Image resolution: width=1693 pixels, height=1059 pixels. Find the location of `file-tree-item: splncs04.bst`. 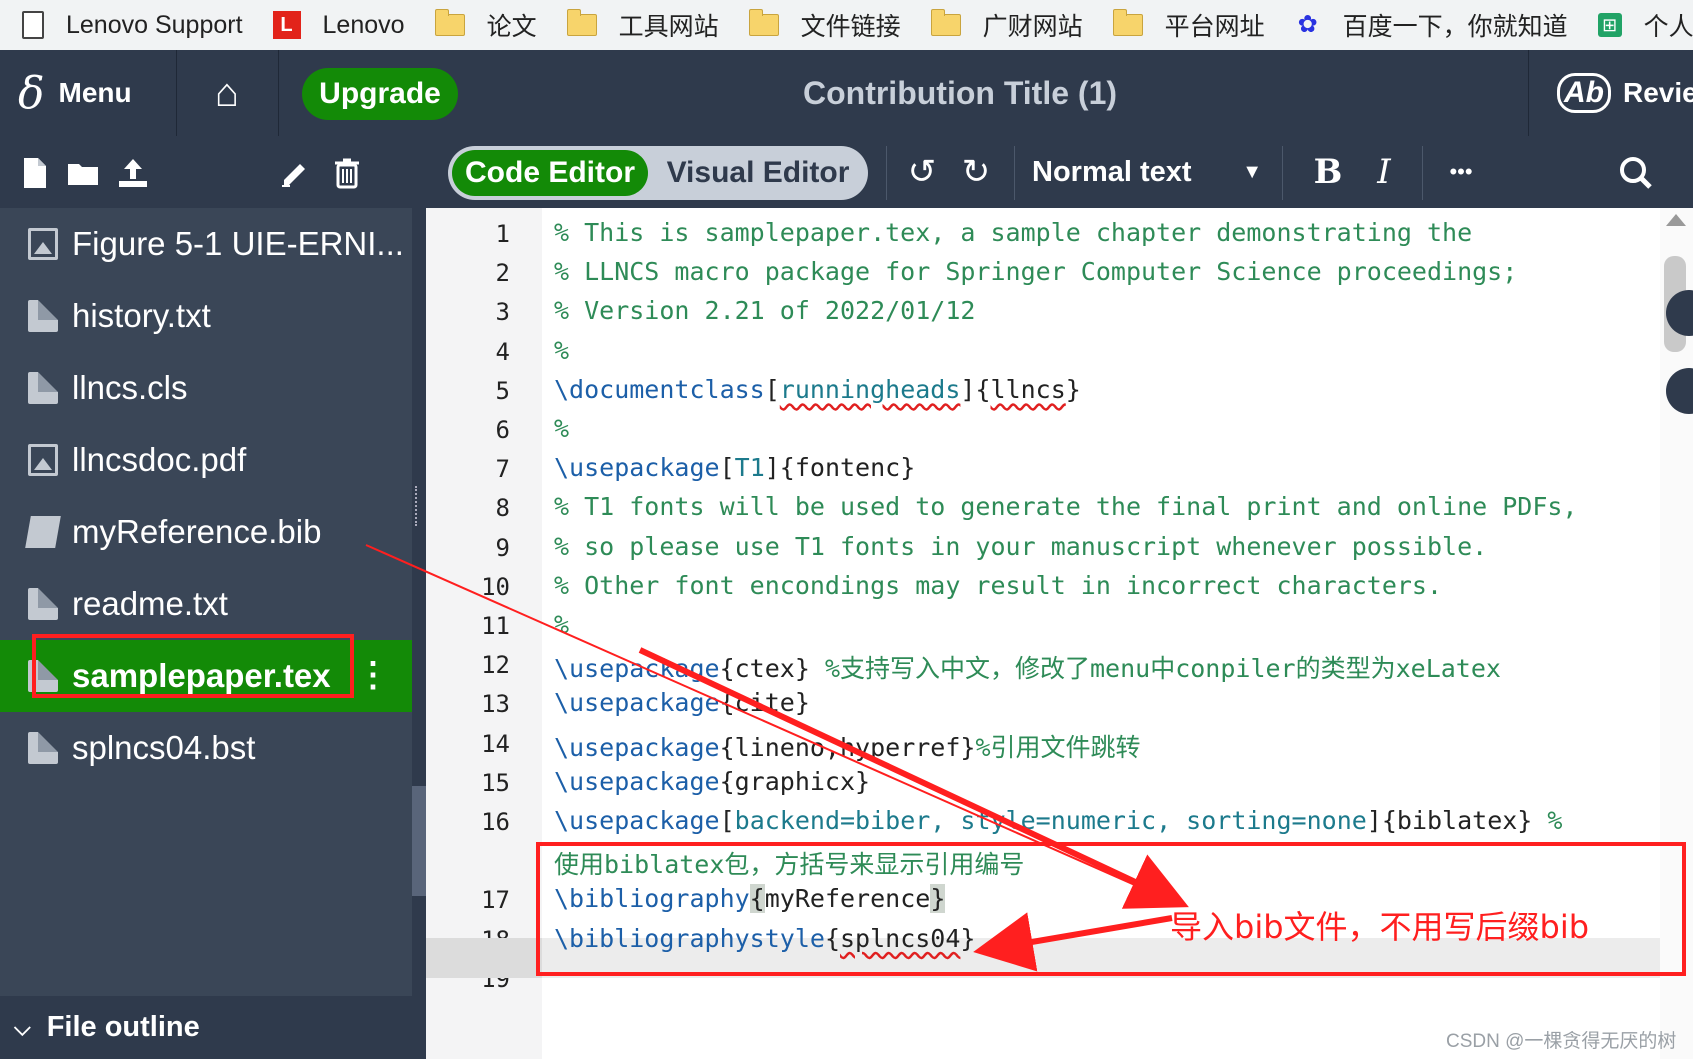

file-tree-item: splncs04.bst is located at coordinates (206, 748).